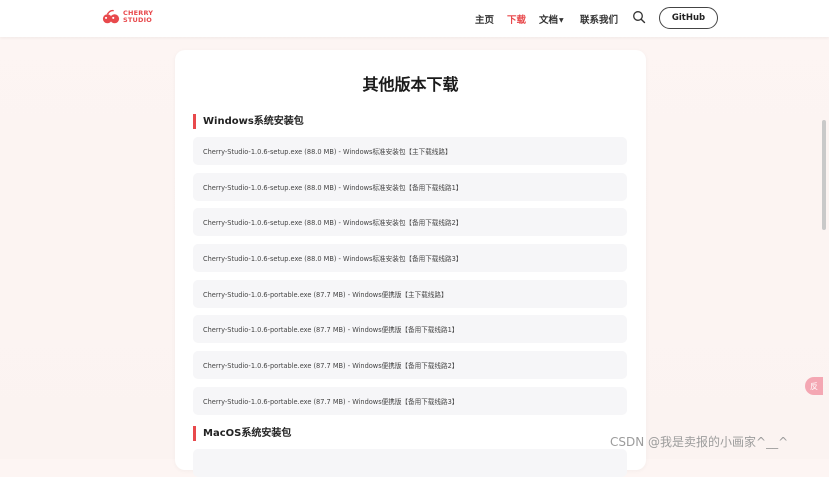 The height and width of the screenshot is (477, 829). I want to click on cherry-studio-logo: CHERRY STUDIO, so click(127, 17).